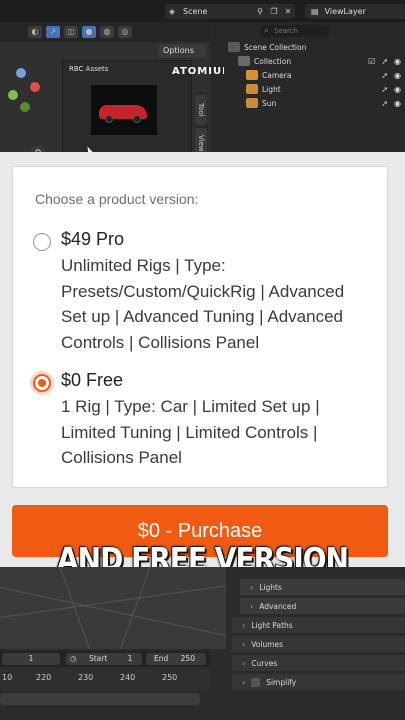 The image size is (405, 720). I want to click on outliner-row-label: Sun, so click(269, 103).